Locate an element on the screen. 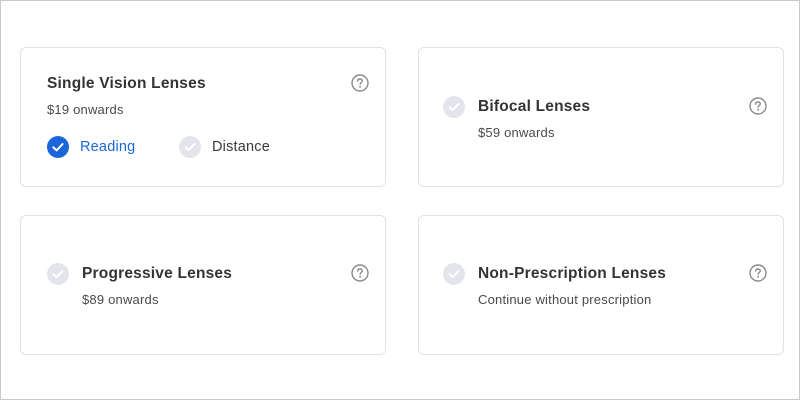  option-reading: Reading is located at coordinates (91, 147).